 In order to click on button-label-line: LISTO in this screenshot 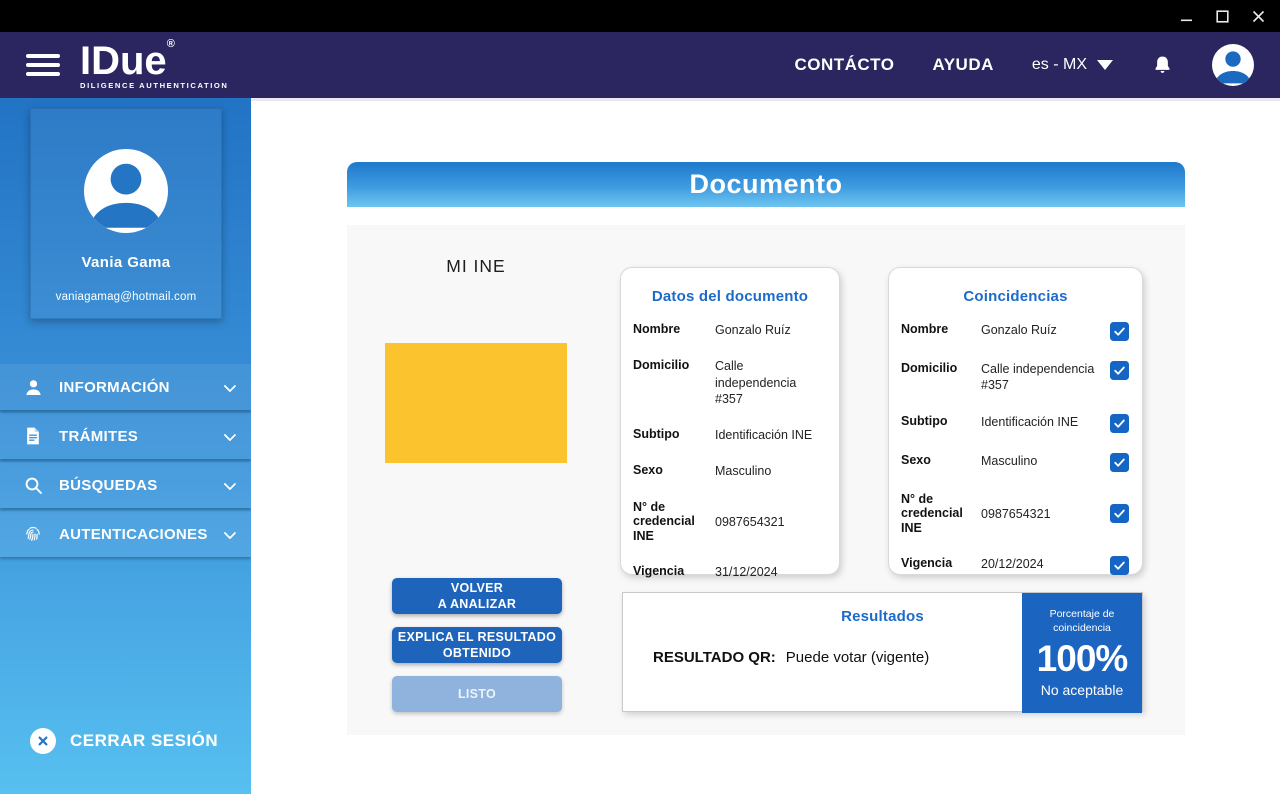, I will do `click(477, 693)`.